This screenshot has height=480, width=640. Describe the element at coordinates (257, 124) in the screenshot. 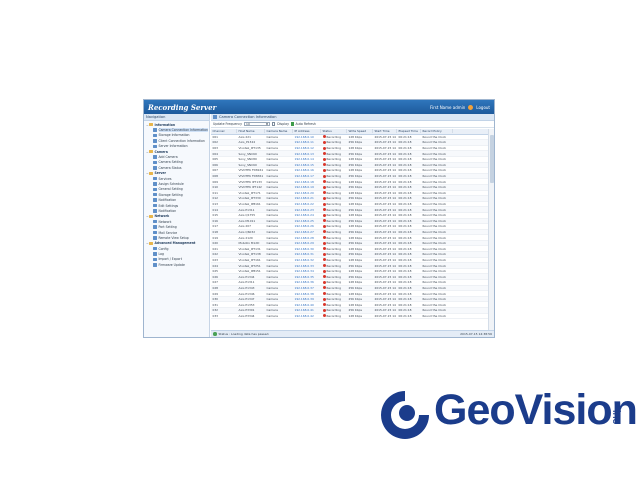

I see `update-frequency-select: 10 ▼` at that location.